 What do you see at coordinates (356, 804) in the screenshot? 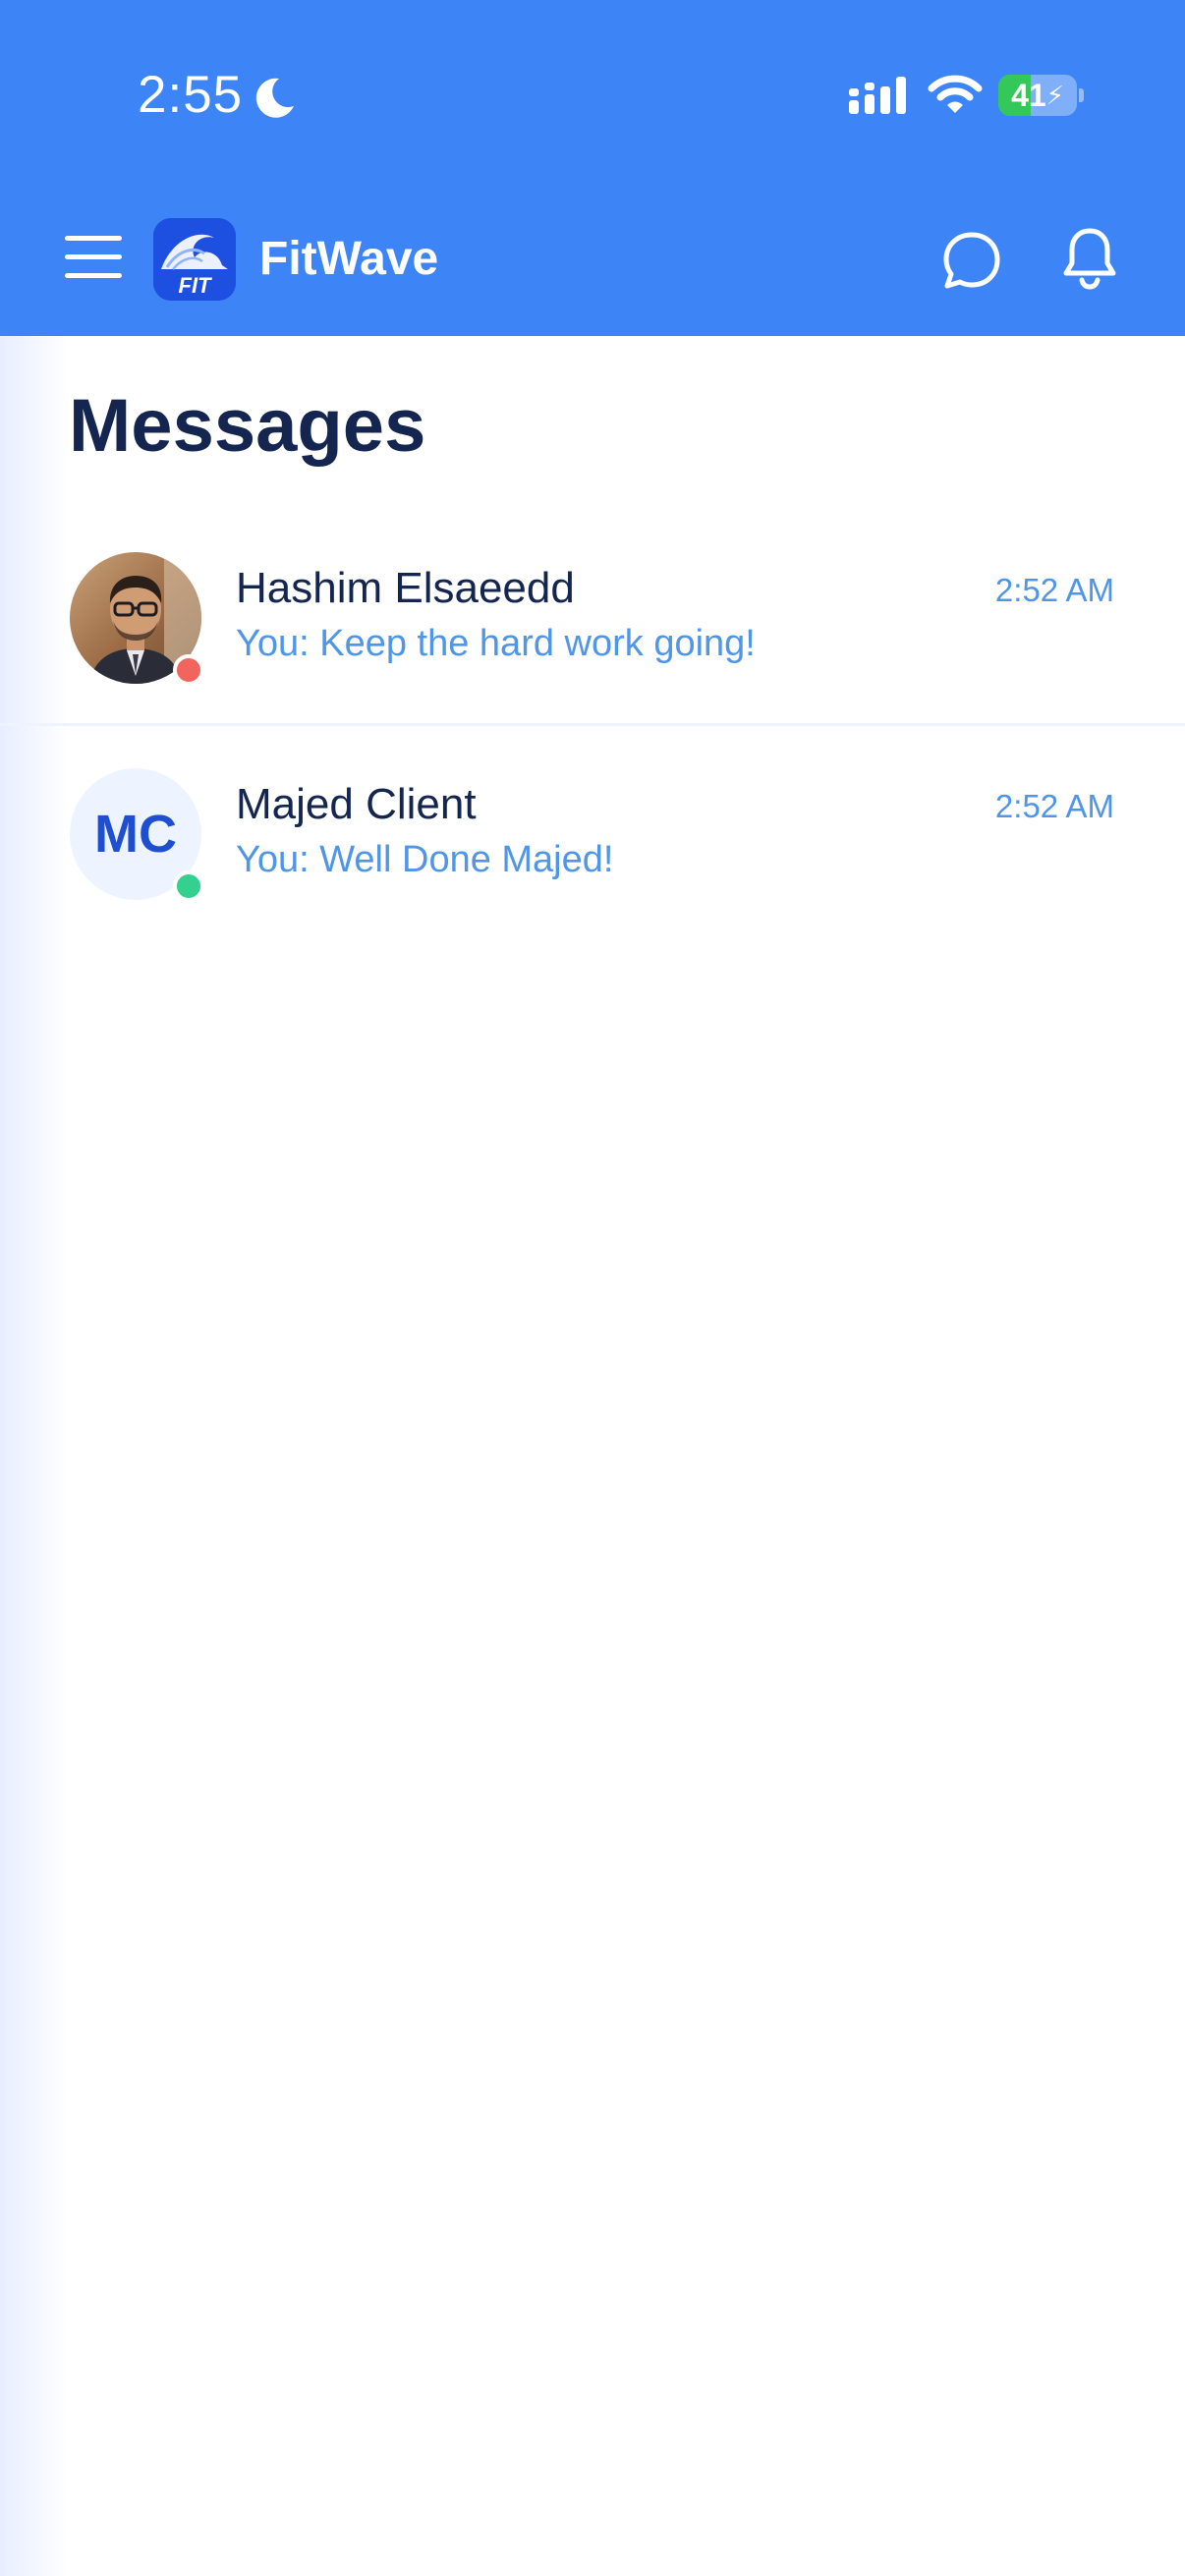
I see `conversation-name: Majed Client` at bounding box center [356, 804].